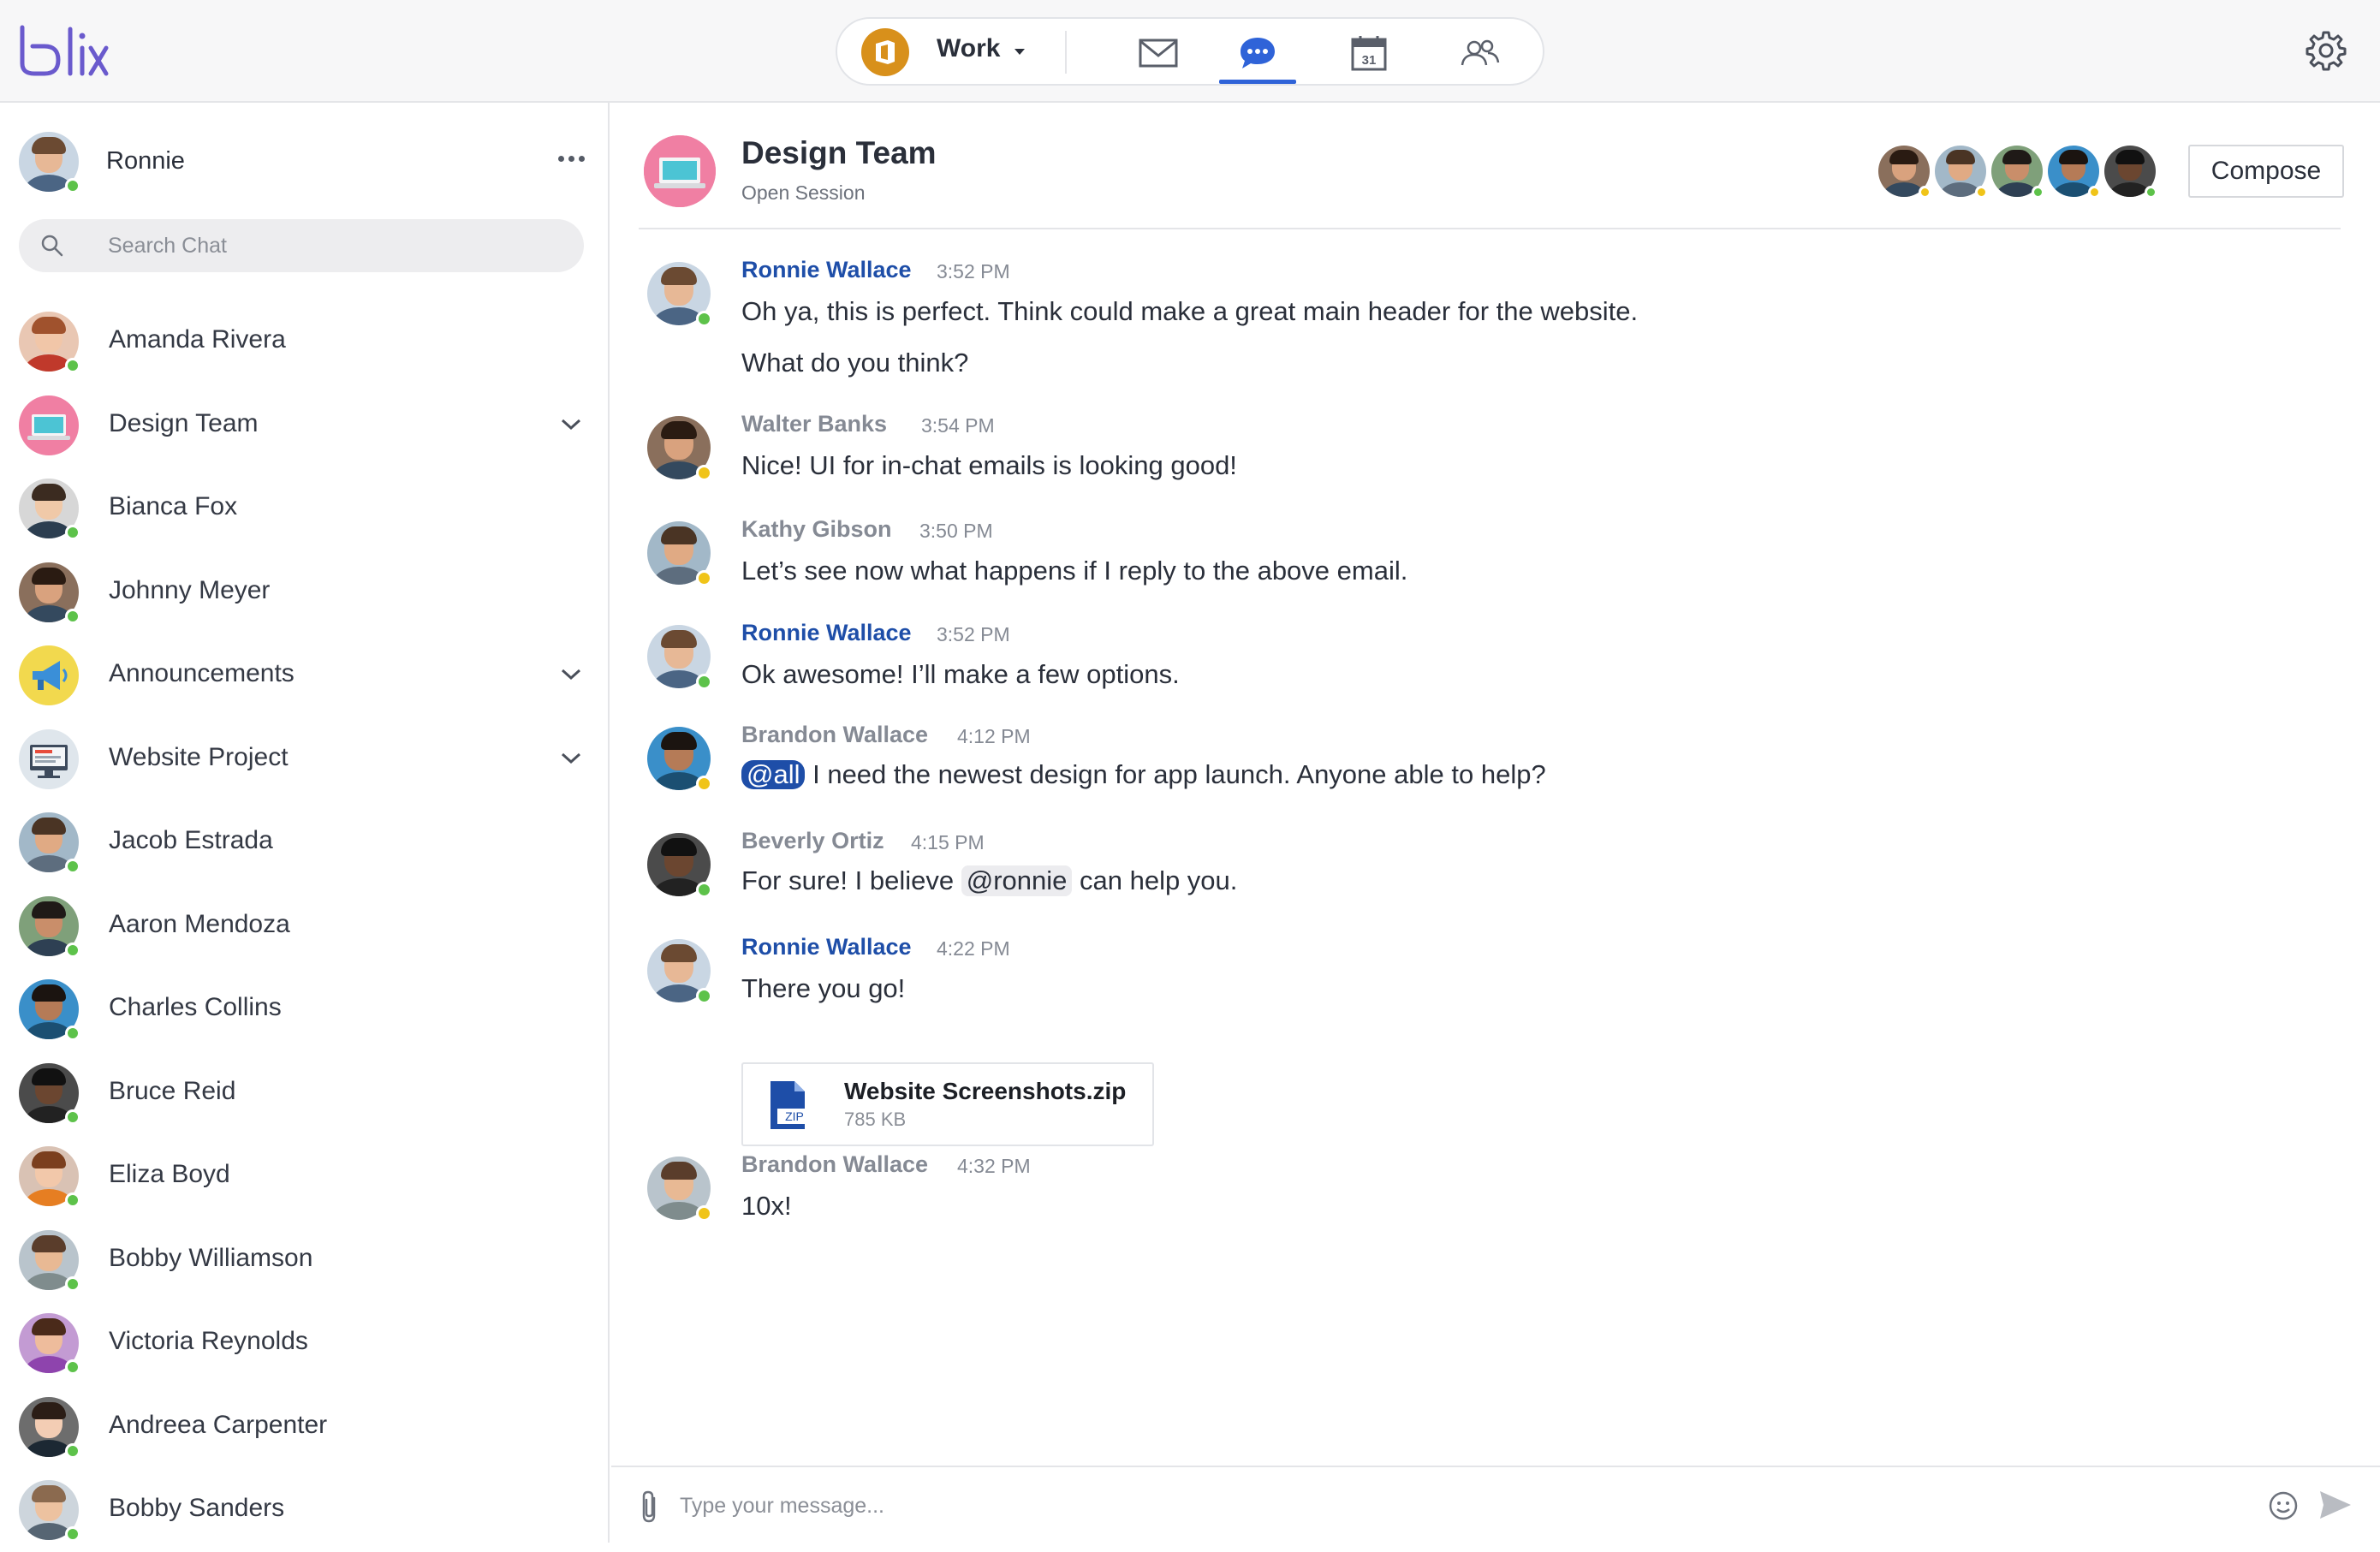 The width and height of the screenshot is (2380, 1552). Describe the element at coordinates (650, 1507) in the screenshot. I see `paperclip-icon` at that location.